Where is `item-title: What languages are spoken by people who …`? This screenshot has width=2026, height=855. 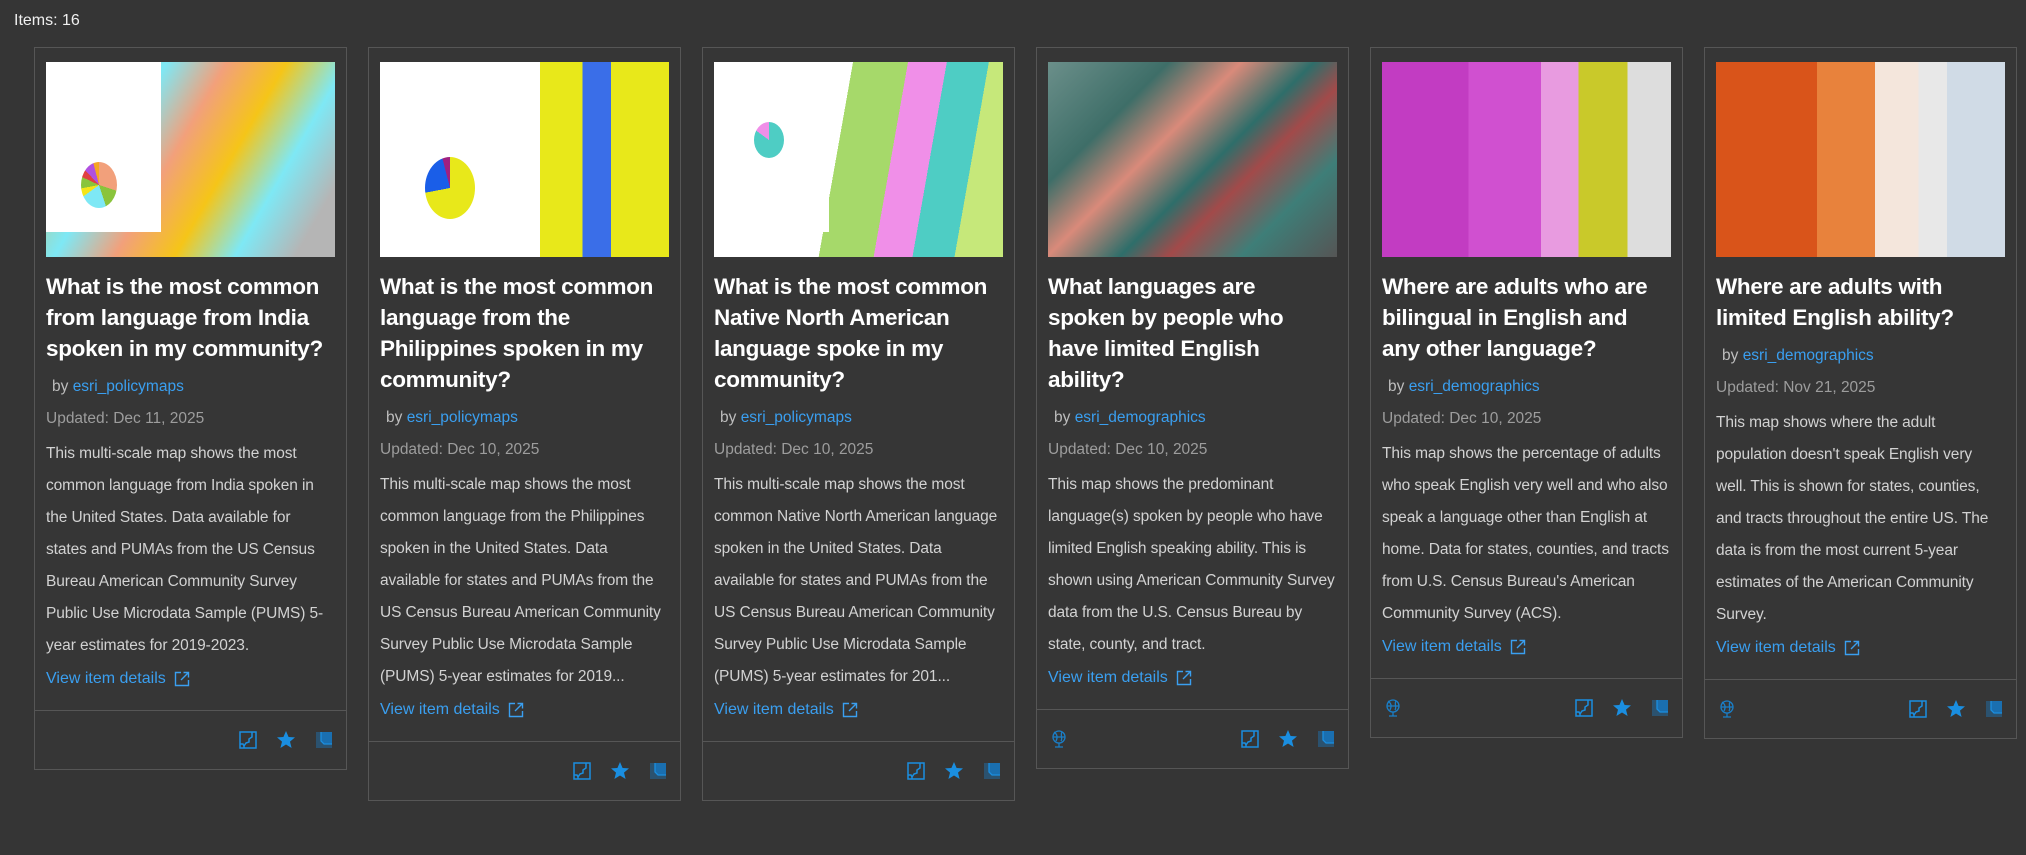 item-title: What languages are spoken by people who … is located at coordinates (1166, 333).